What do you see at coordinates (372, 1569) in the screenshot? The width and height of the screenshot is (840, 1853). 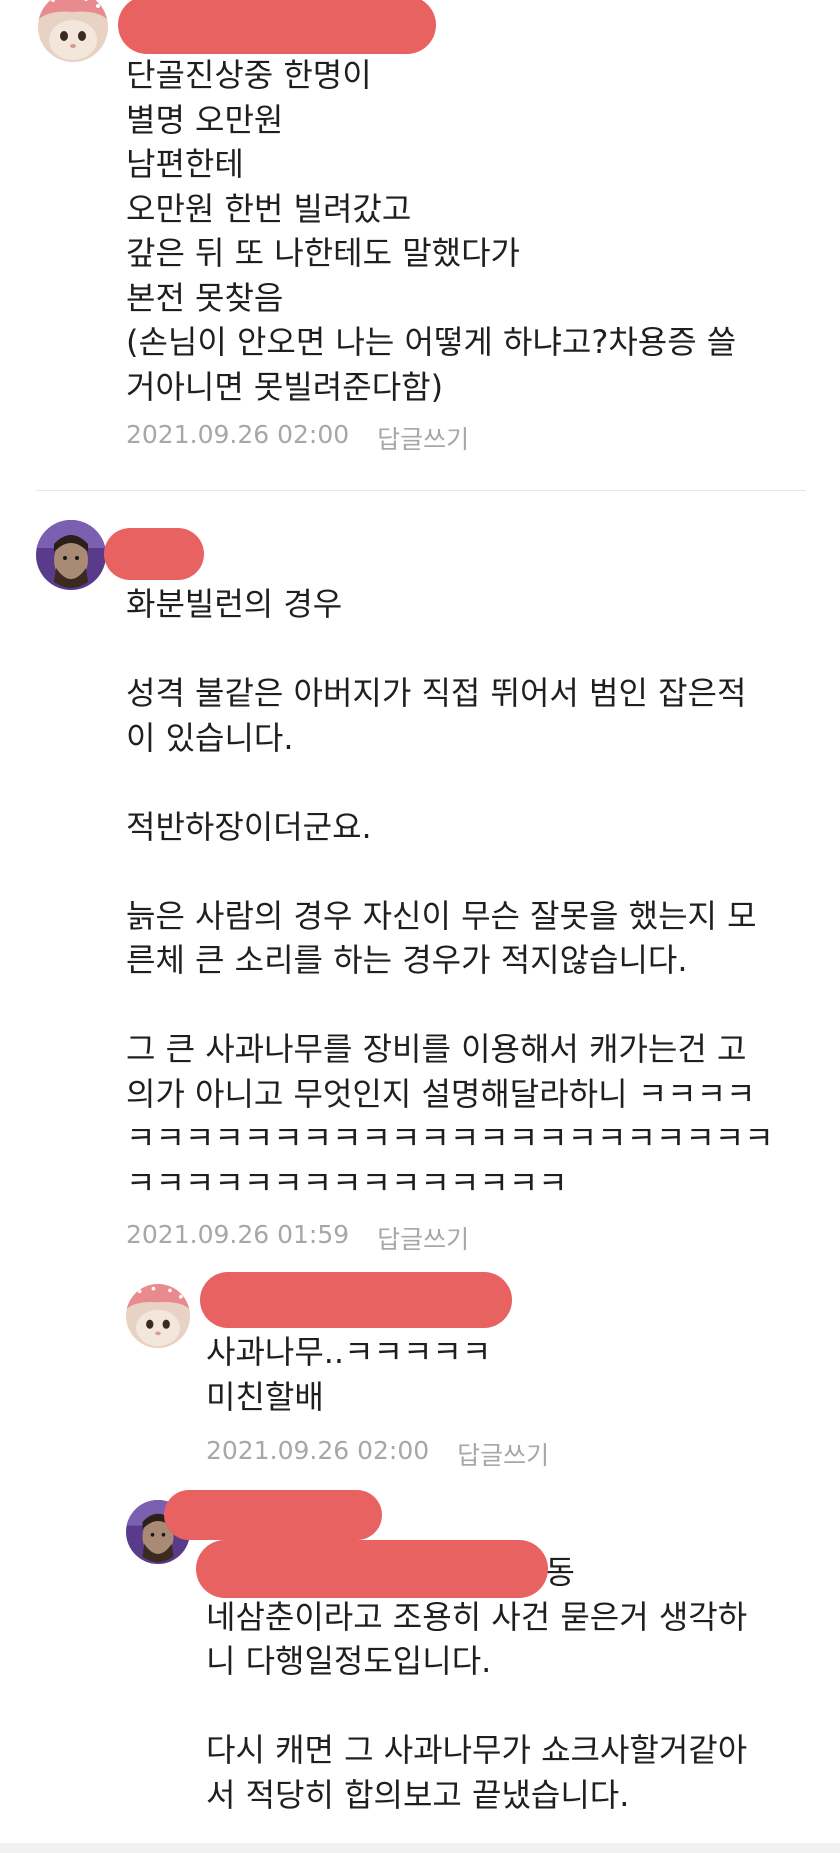 I see `redacted-text` at bounding box center [372, 1569].